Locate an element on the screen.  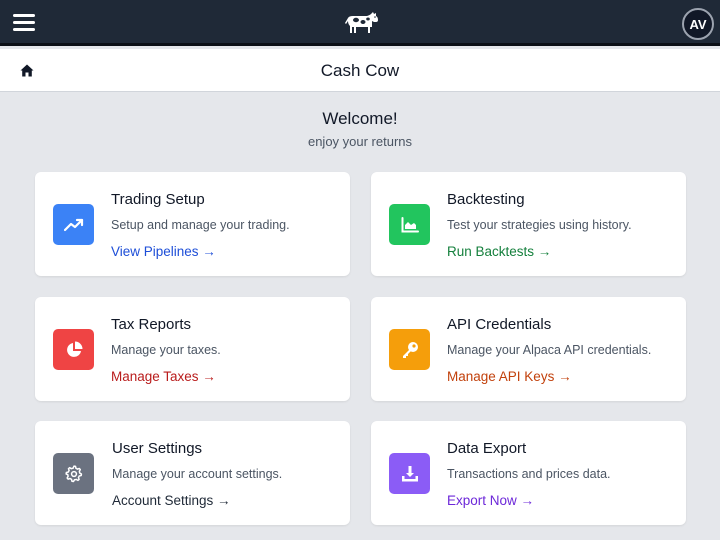
page-header: Cash Cow is located at coordinates (360, 70).